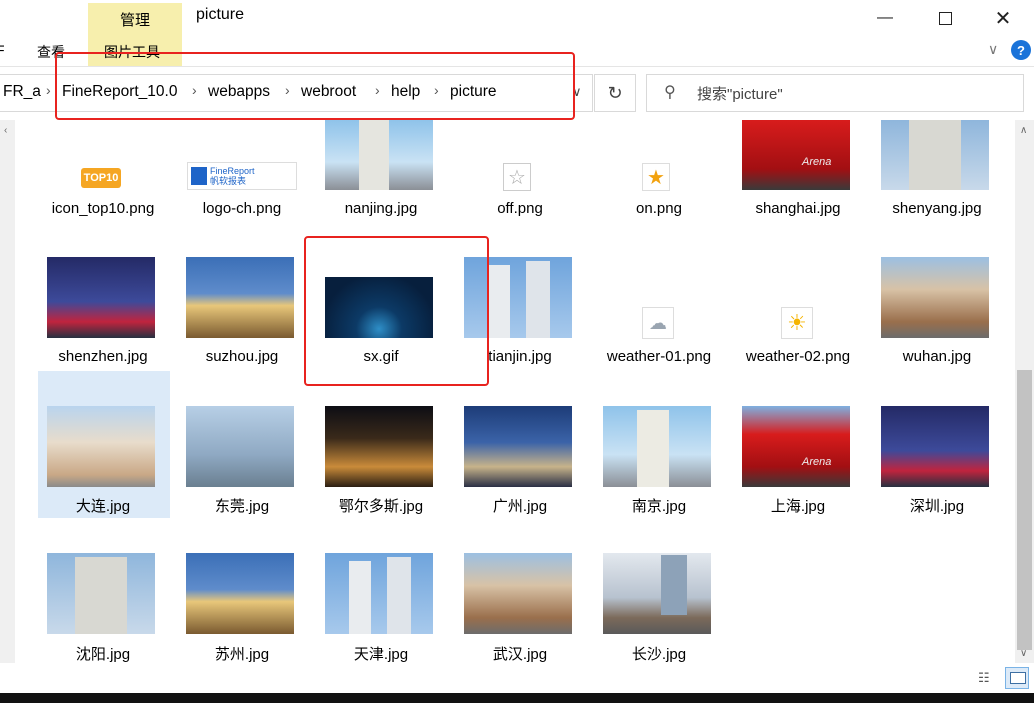 This screenshot has height=703, width=1034. What do you see at coordinates (797, 323) in the screenshot?
I see `sun-icon: ☀` at bounding box center [797, 323].